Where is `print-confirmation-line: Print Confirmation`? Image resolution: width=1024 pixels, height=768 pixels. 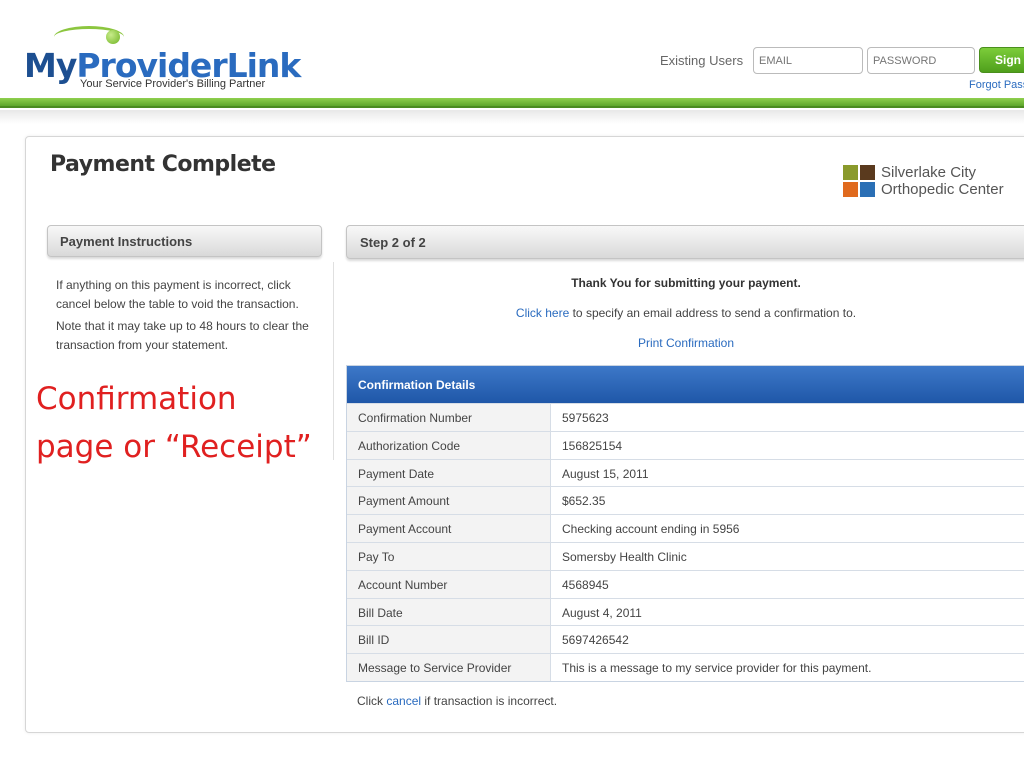 print-confirmation-line: Print Confirmation is located at coordinates (685, 343).